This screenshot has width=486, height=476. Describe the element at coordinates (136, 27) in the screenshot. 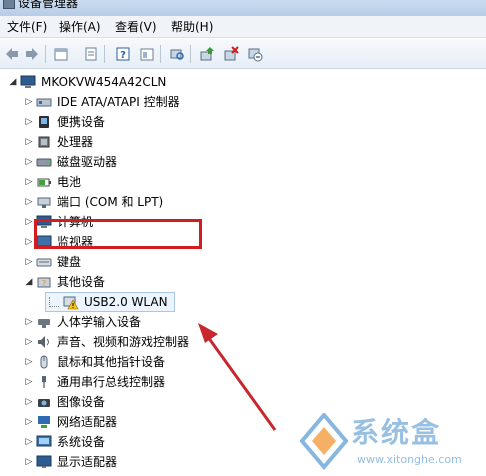

I see `menu-view: 查看(V)` at that location.